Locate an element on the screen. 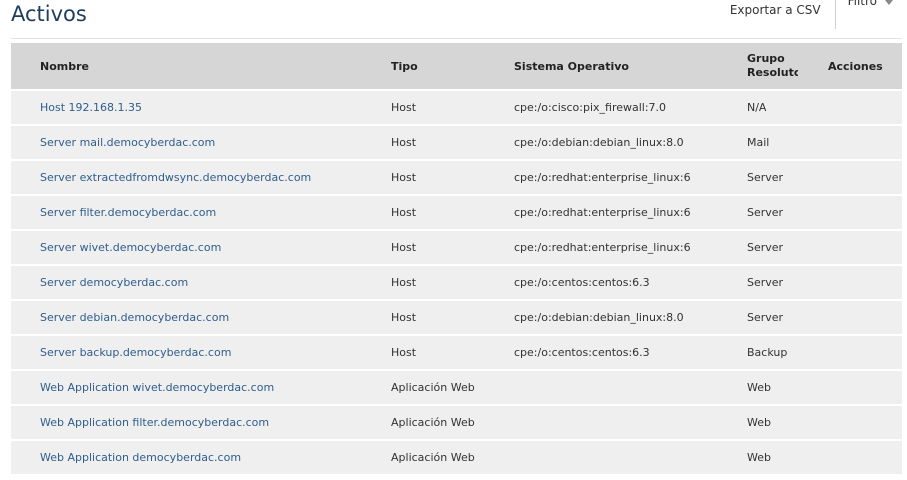  asset-name-link: Server filter.democyberdac.com is located at coordinates (186, 212).